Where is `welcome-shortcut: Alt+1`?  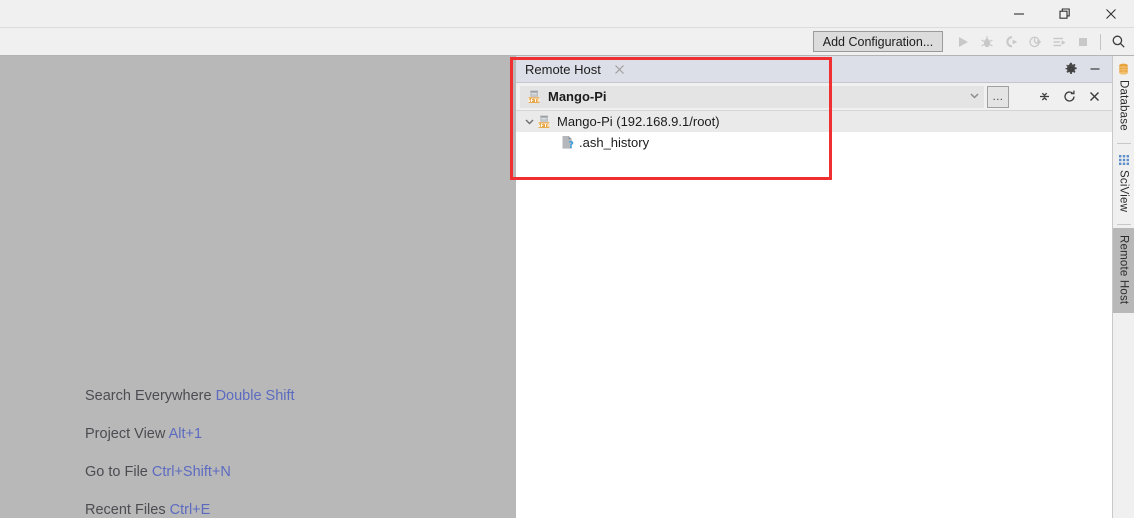
welcome-shortcut: Alt+1 is located at coordinates (185, 434).